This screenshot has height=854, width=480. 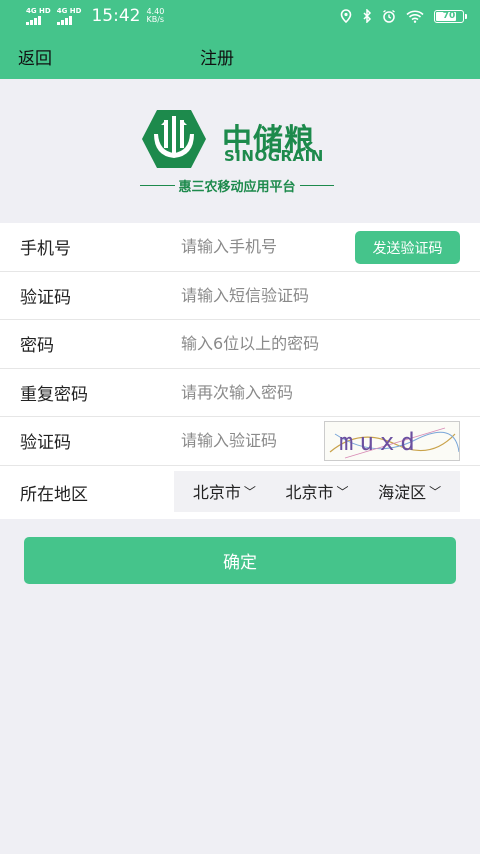 I want to click on sms-code-label: 验证码, so click(x=45, y=297).